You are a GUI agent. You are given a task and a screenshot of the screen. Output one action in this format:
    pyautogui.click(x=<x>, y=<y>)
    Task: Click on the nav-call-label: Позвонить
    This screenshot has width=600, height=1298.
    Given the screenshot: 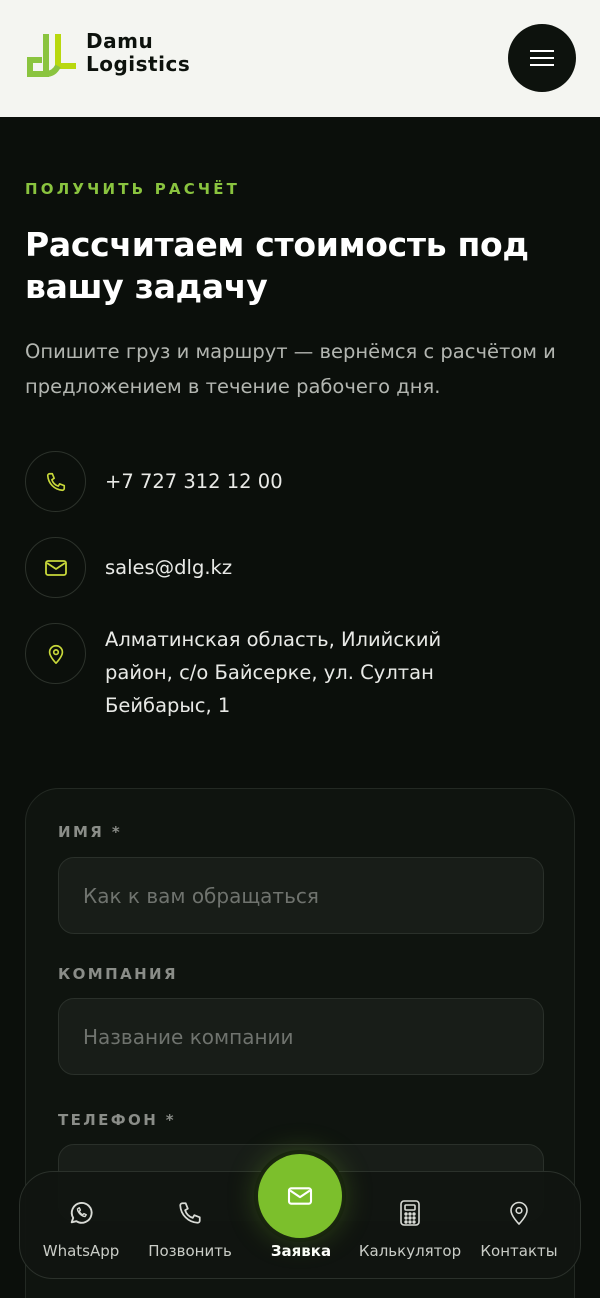 What is the action you would take?
    pyautogui.click(x=190, y=1251)
    